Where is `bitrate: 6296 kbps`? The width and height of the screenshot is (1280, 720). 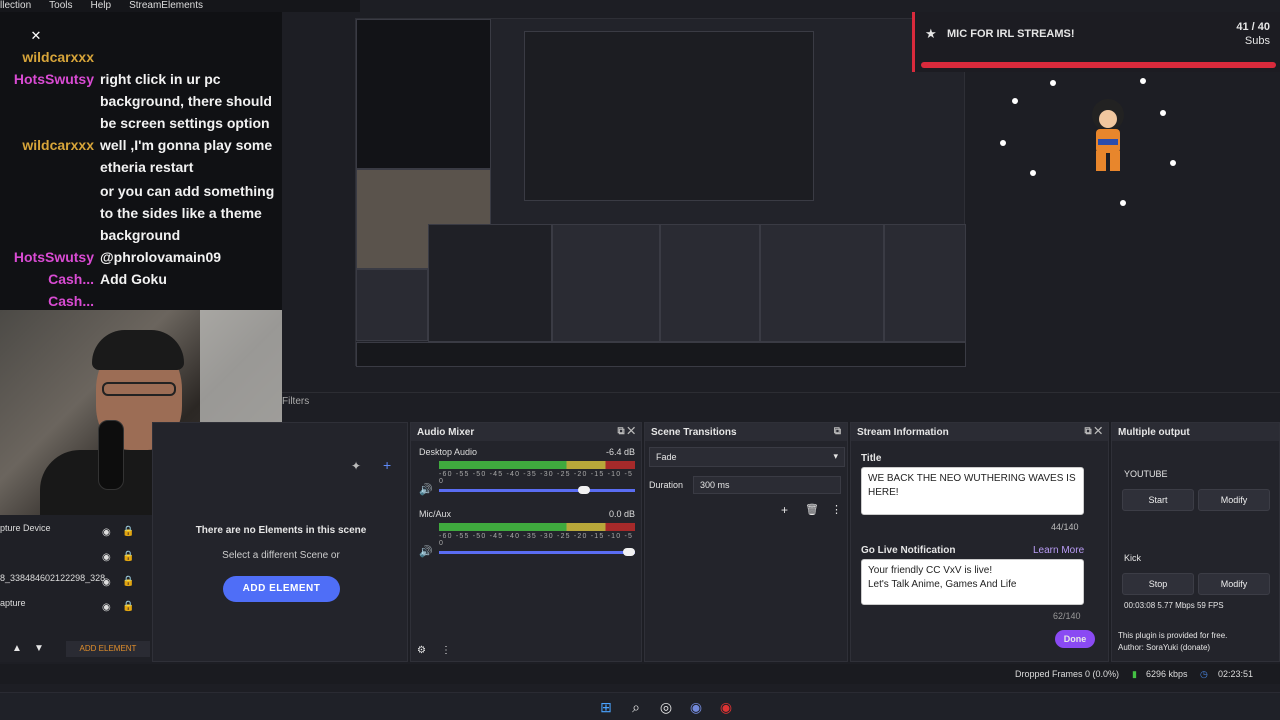 bitrate: 6296 kbps is located at coordinates (1167, 674).